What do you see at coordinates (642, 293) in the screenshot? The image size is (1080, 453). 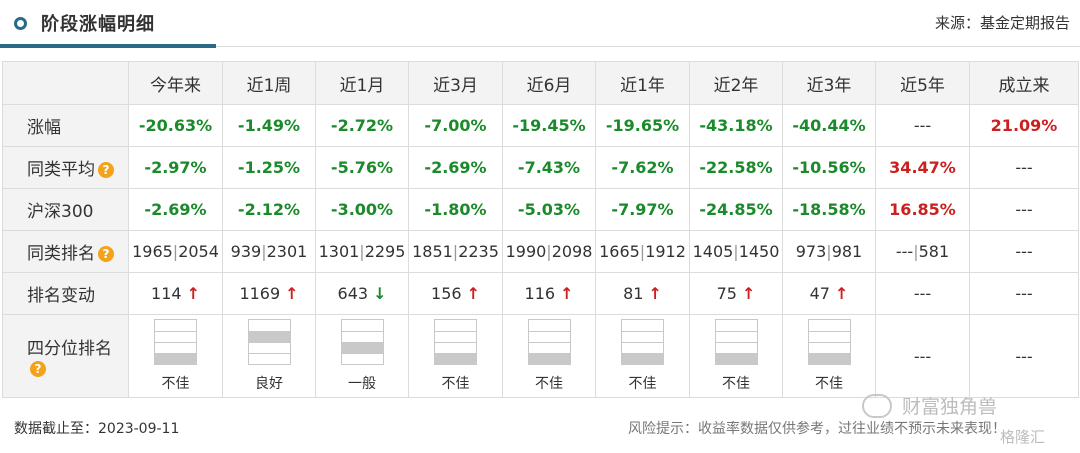 I see `rank-change-cell: 81 ↑` at bounding box center [642, 293].